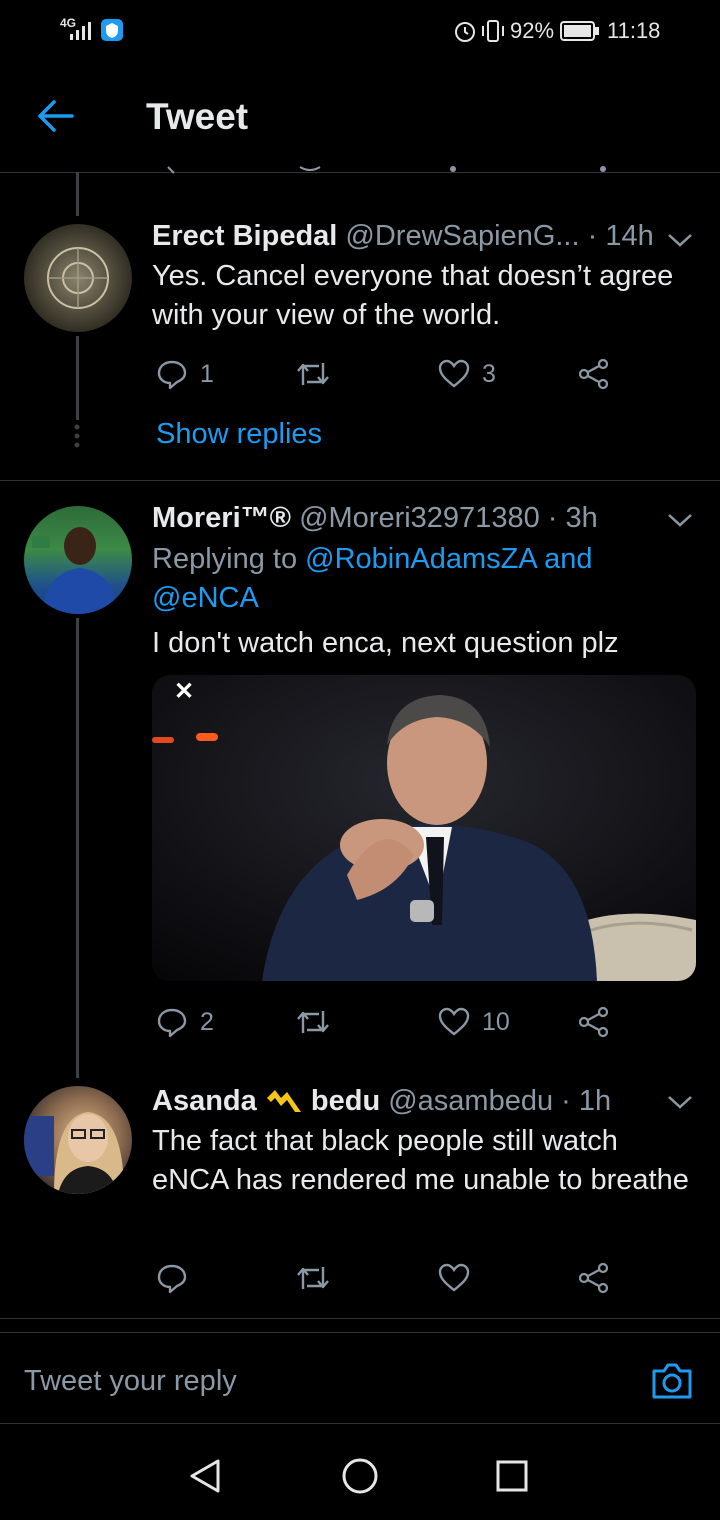 This screenshot has width=720, height=1520. I want to click on reply-button, so click(178, 1278).